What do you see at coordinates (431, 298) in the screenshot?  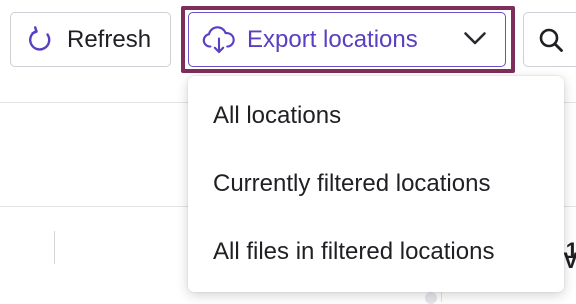 I see `scrollbar-thumb` at bounding box center [431, 298].